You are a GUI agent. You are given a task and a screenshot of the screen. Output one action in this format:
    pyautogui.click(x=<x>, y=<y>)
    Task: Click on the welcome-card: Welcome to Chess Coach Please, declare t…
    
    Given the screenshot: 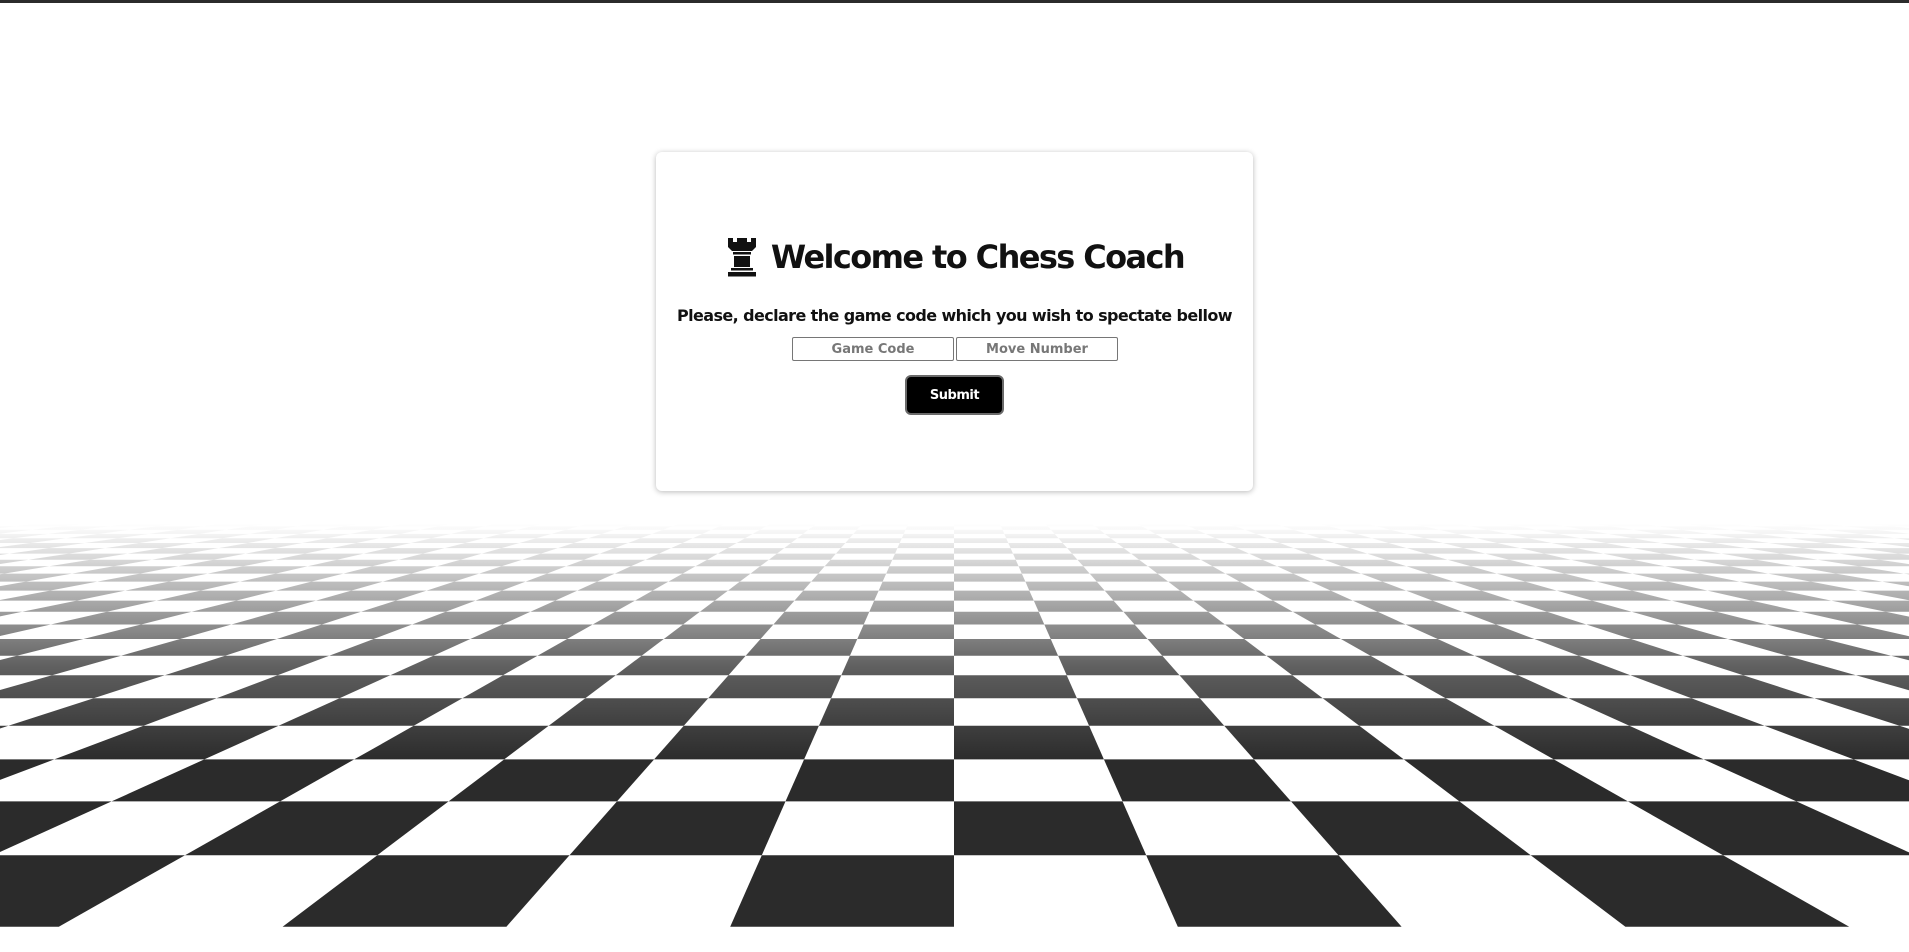 What is the action you would take?
    pyautogui.click(x=954, y=321)
    